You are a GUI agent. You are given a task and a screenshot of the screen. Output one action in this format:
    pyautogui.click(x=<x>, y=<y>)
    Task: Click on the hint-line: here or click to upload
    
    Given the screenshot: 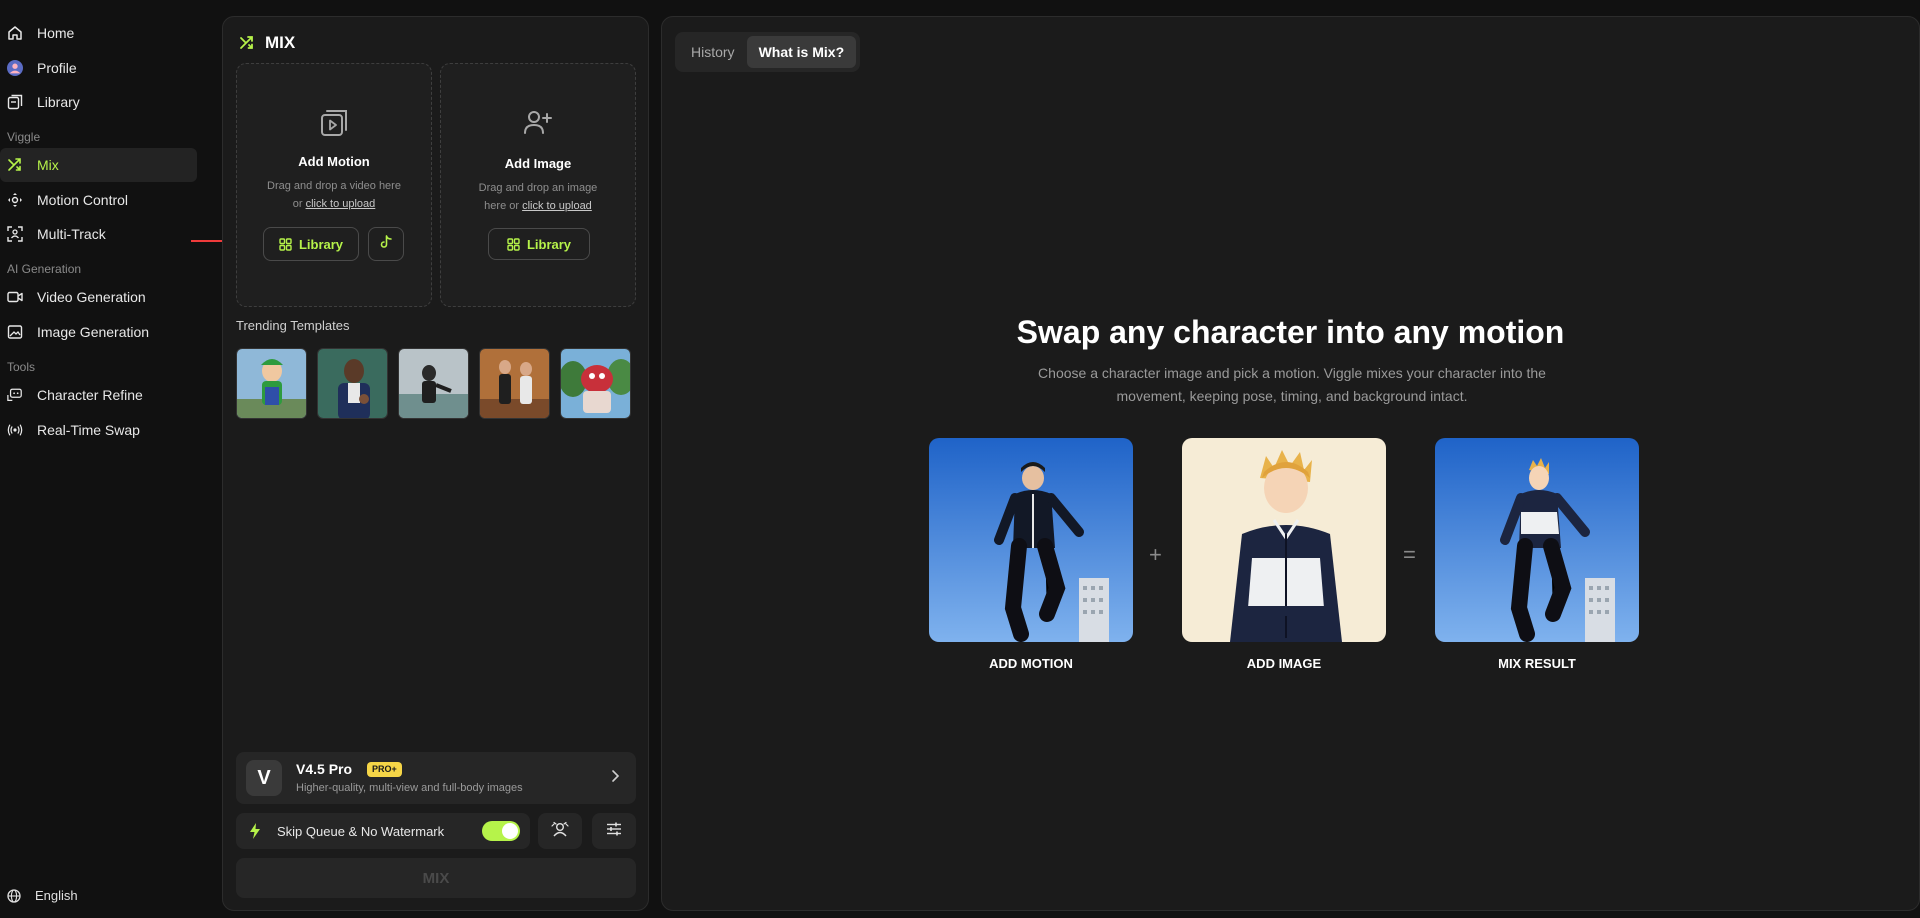 What is the action you would take?
    pyautogui.click(x=538, y=206)
    